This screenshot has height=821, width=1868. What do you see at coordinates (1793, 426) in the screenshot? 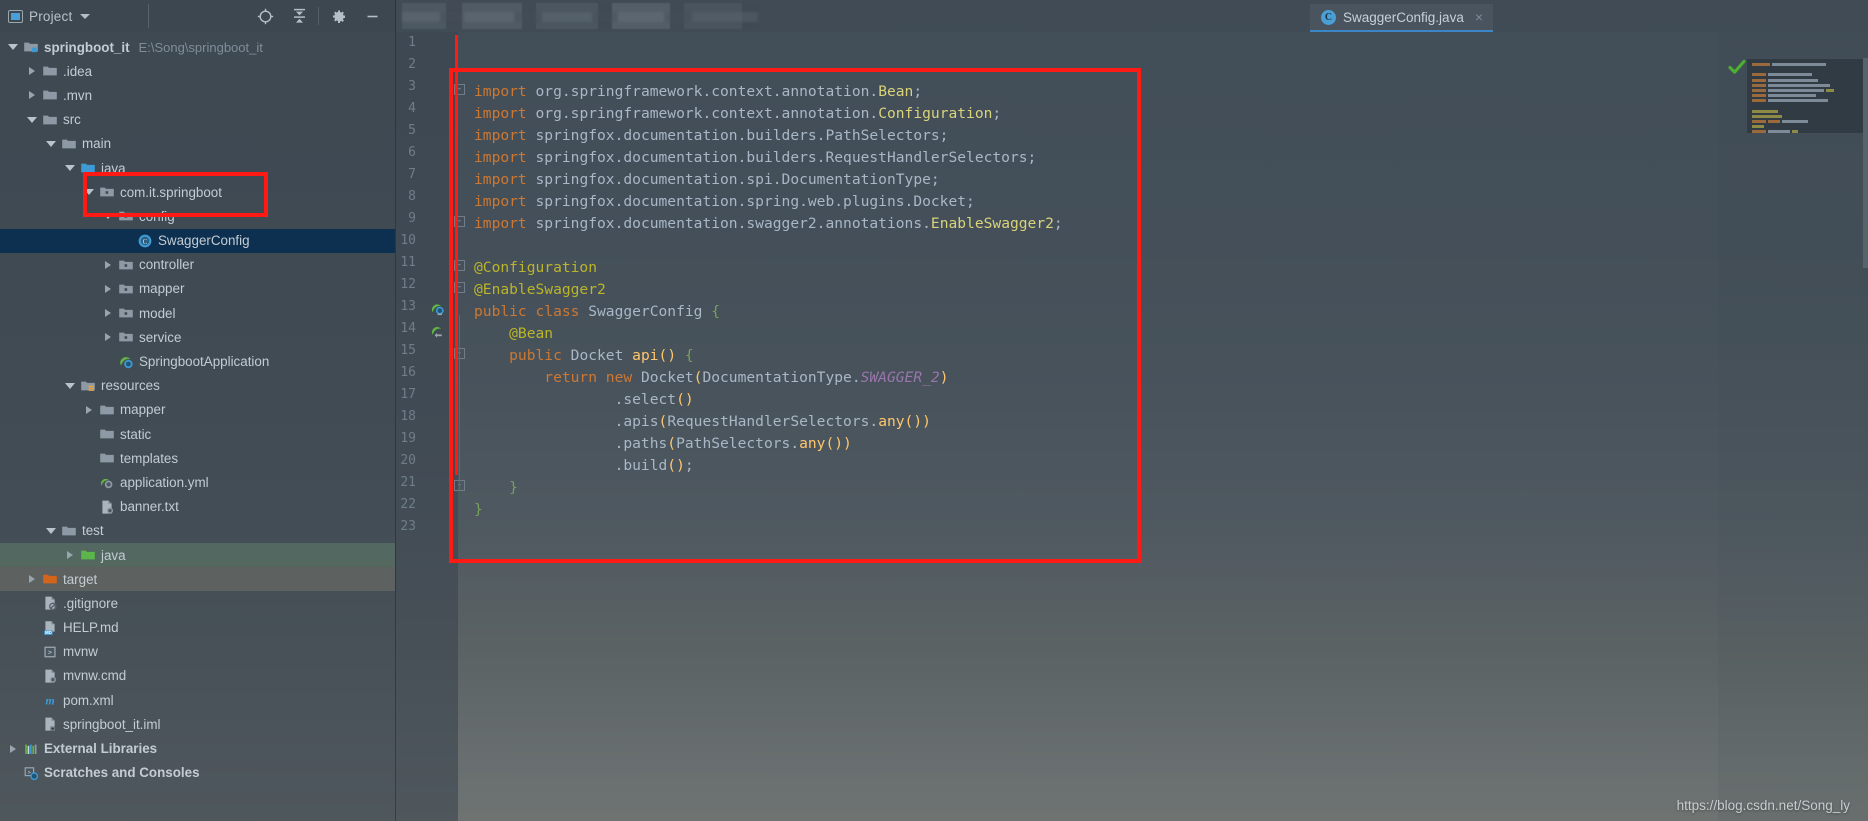
I see `editor-right-rail` at bounding box center [1793, 426].